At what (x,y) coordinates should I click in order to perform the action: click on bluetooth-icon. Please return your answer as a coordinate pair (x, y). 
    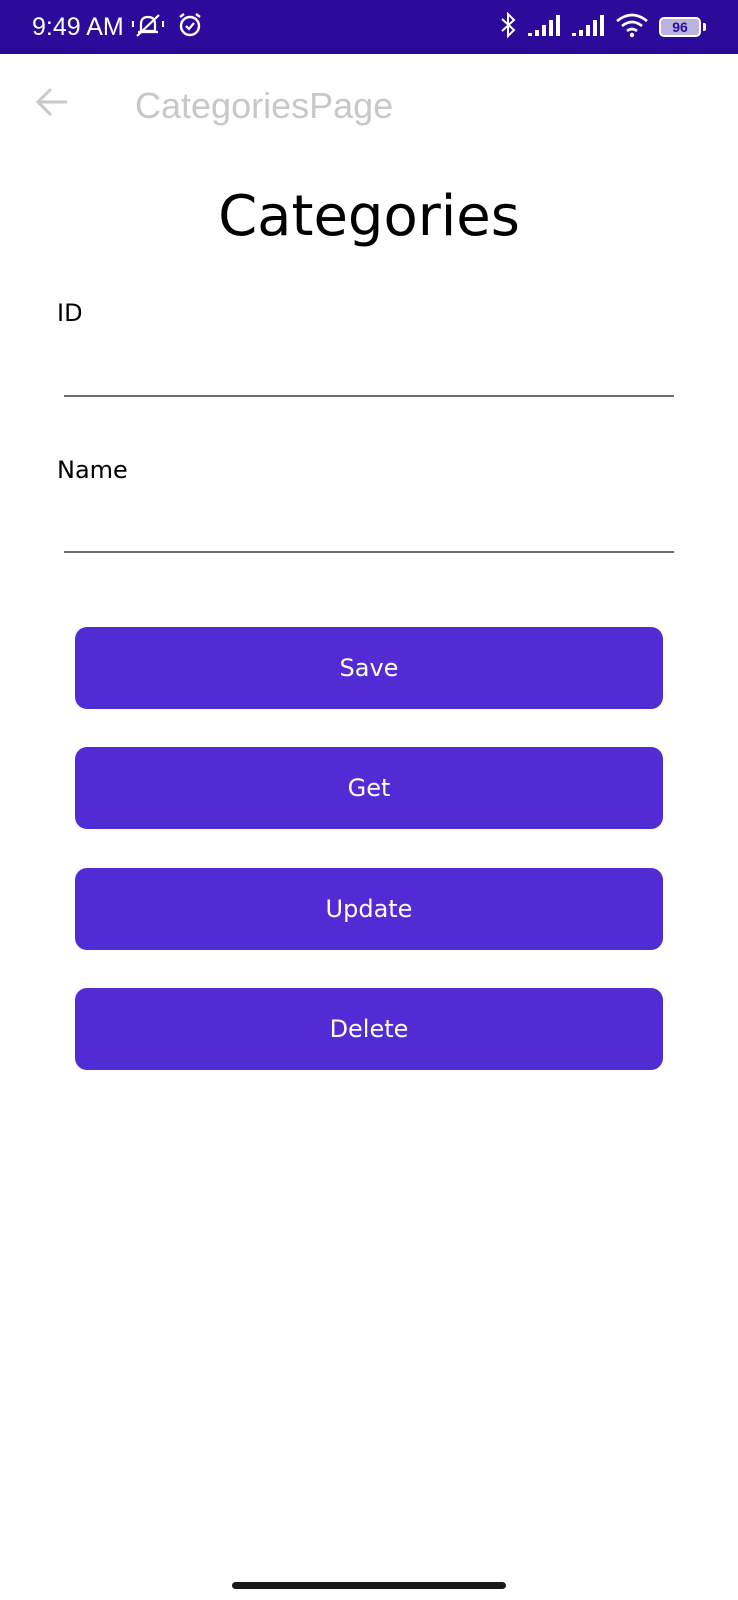
    Looking at the image, I should click on (508, 27).